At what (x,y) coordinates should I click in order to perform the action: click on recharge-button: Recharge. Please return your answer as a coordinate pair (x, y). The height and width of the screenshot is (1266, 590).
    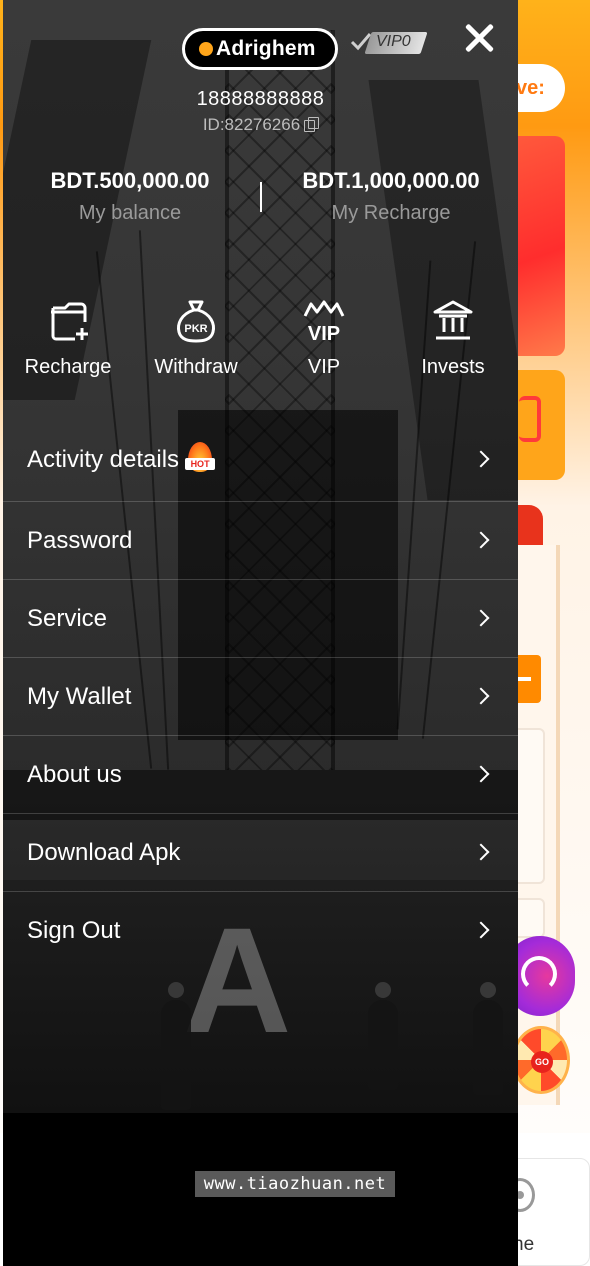
    Looking at the image, I should click on (68, 338).